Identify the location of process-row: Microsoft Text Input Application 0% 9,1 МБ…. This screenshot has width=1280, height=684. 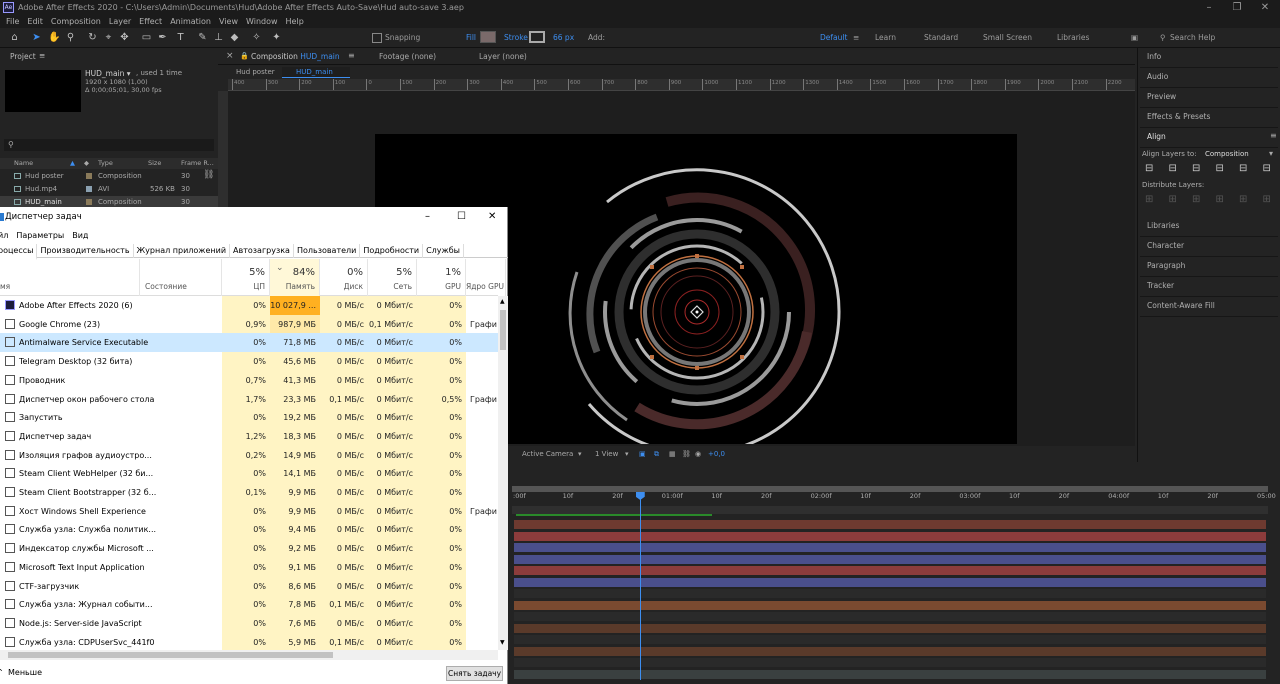
(249, 567).